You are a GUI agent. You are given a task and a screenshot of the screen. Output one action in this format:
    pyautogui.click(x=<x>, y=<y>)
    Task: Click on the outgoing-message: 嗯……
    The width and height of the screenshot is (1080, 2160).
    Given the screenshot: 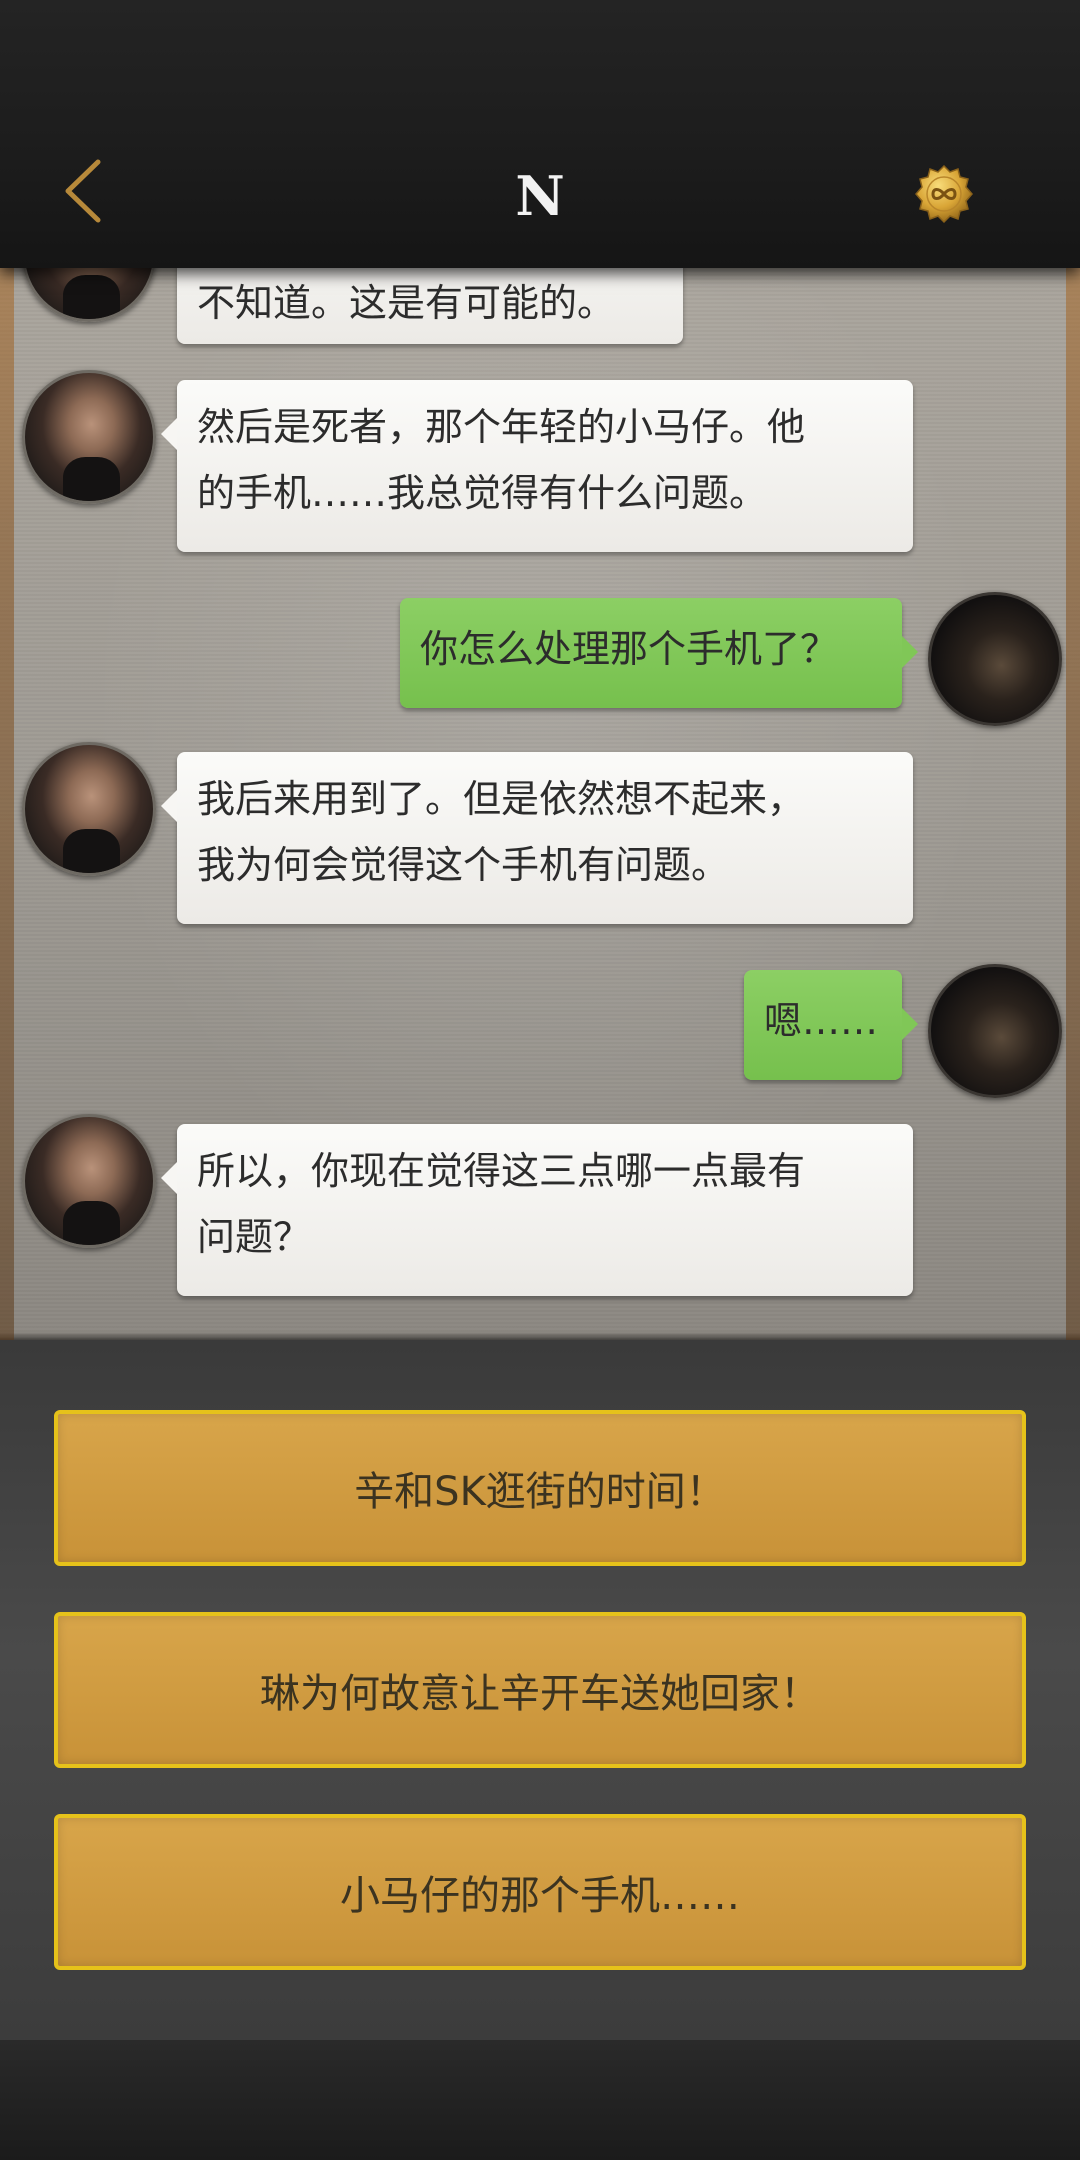 What is the action you would take?
    pyautogui.click(x=831, y=1025)
    